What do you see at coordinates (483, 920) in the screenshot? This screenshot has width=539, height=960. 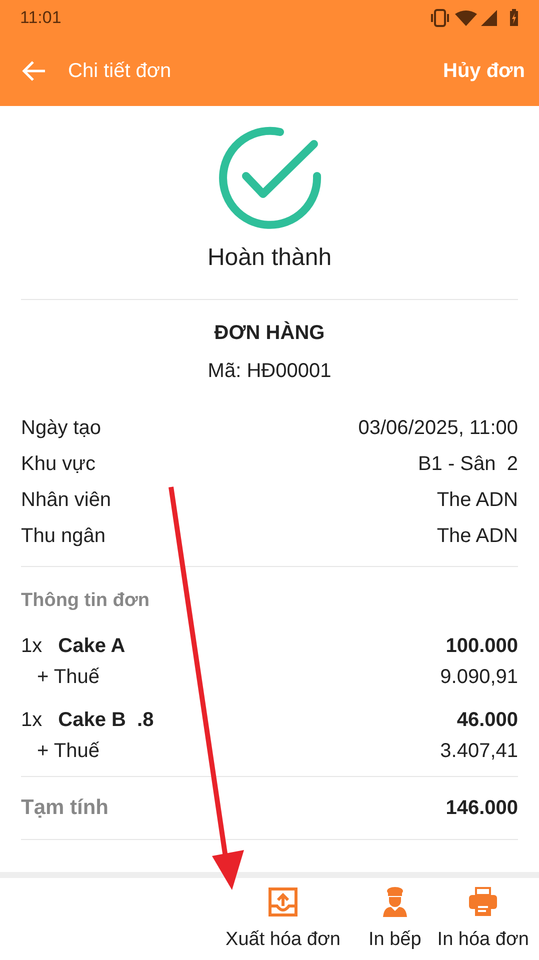 I see `bottom-action-button: In hóa đơn` at bounding box center [483, 920].